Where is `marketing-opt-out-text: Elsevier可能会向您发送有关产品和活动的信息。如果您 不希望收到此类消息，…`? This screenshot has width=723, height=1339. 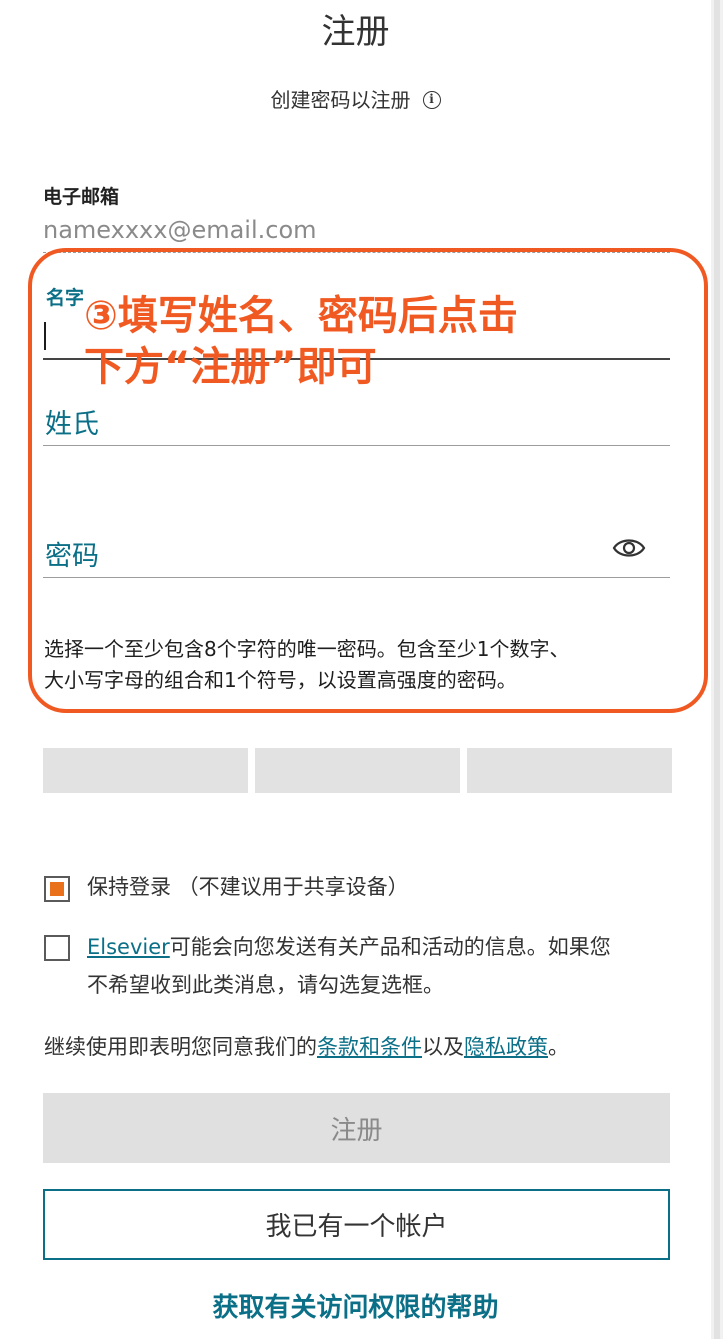
marketing-opt-out-text: Elsevier可能会向您发送有关产品和活动的信息。如果您 不希望收到此类消息，… is located at coordinates (387, 966).